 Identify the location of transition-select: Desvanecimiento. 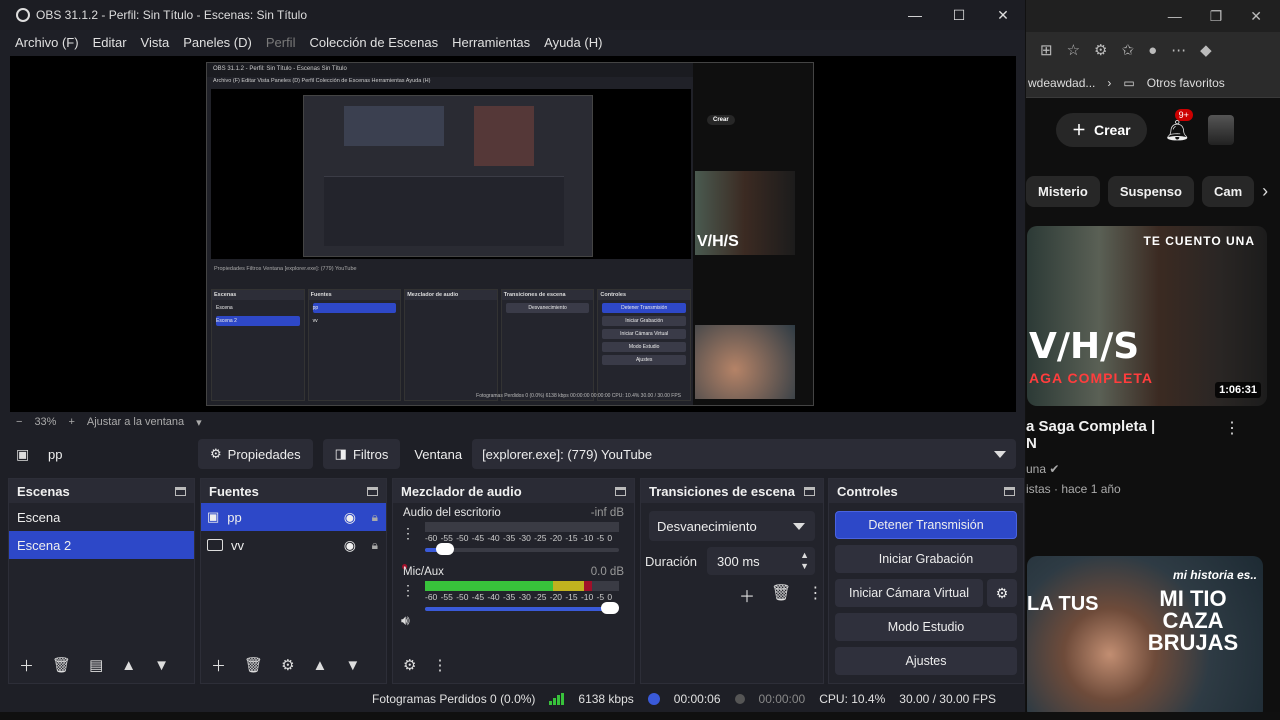
(732, 526).